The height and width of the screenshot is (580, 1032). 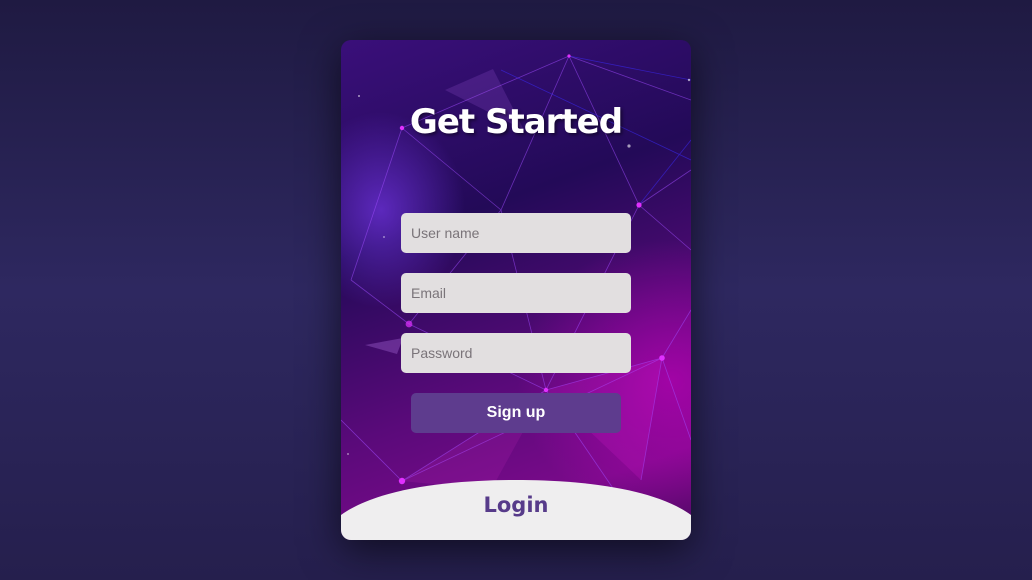 What do you see at coordinates (516, 293) in the screenshot?
I see `email-input` at bounding box center [516, 293].